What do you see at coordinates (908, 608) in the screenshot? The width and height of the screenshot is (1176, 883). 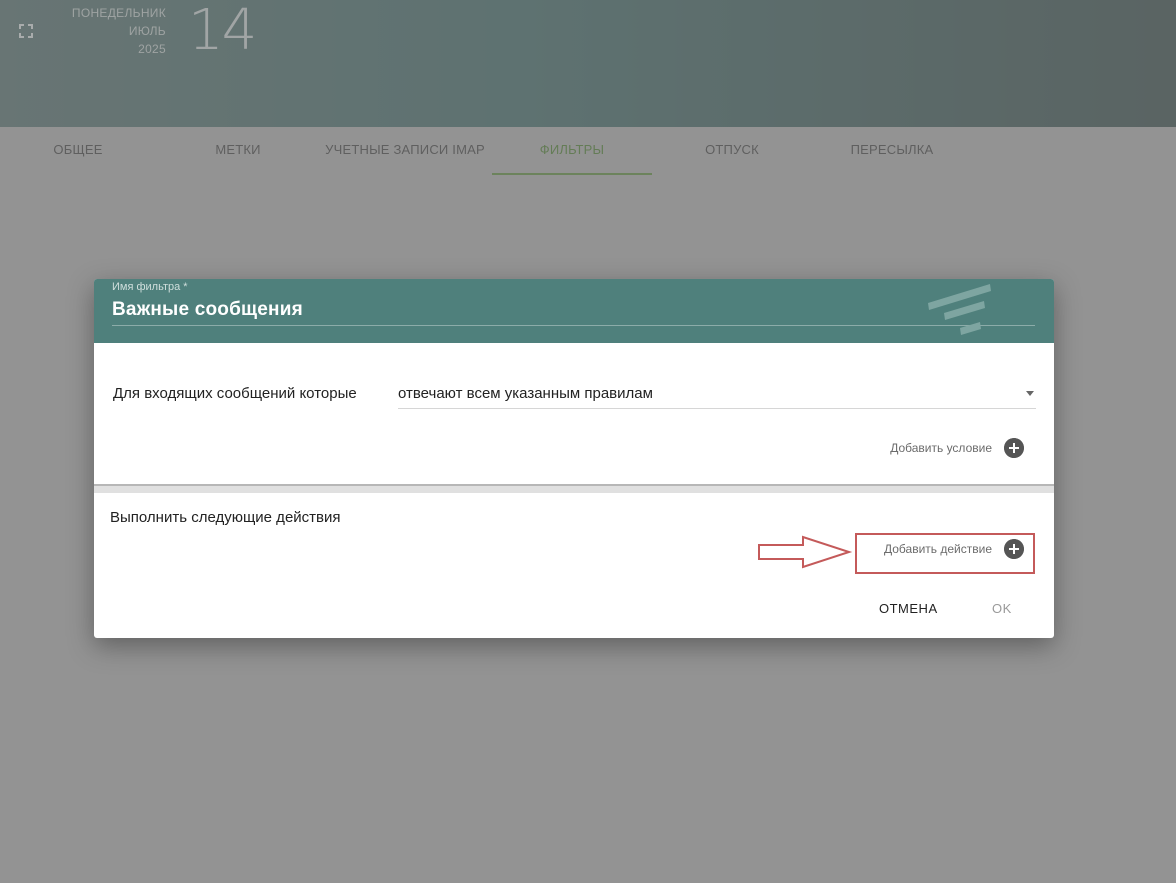 I see `cancel-button: ОТМЕНА` at bounding box center [908, 608].